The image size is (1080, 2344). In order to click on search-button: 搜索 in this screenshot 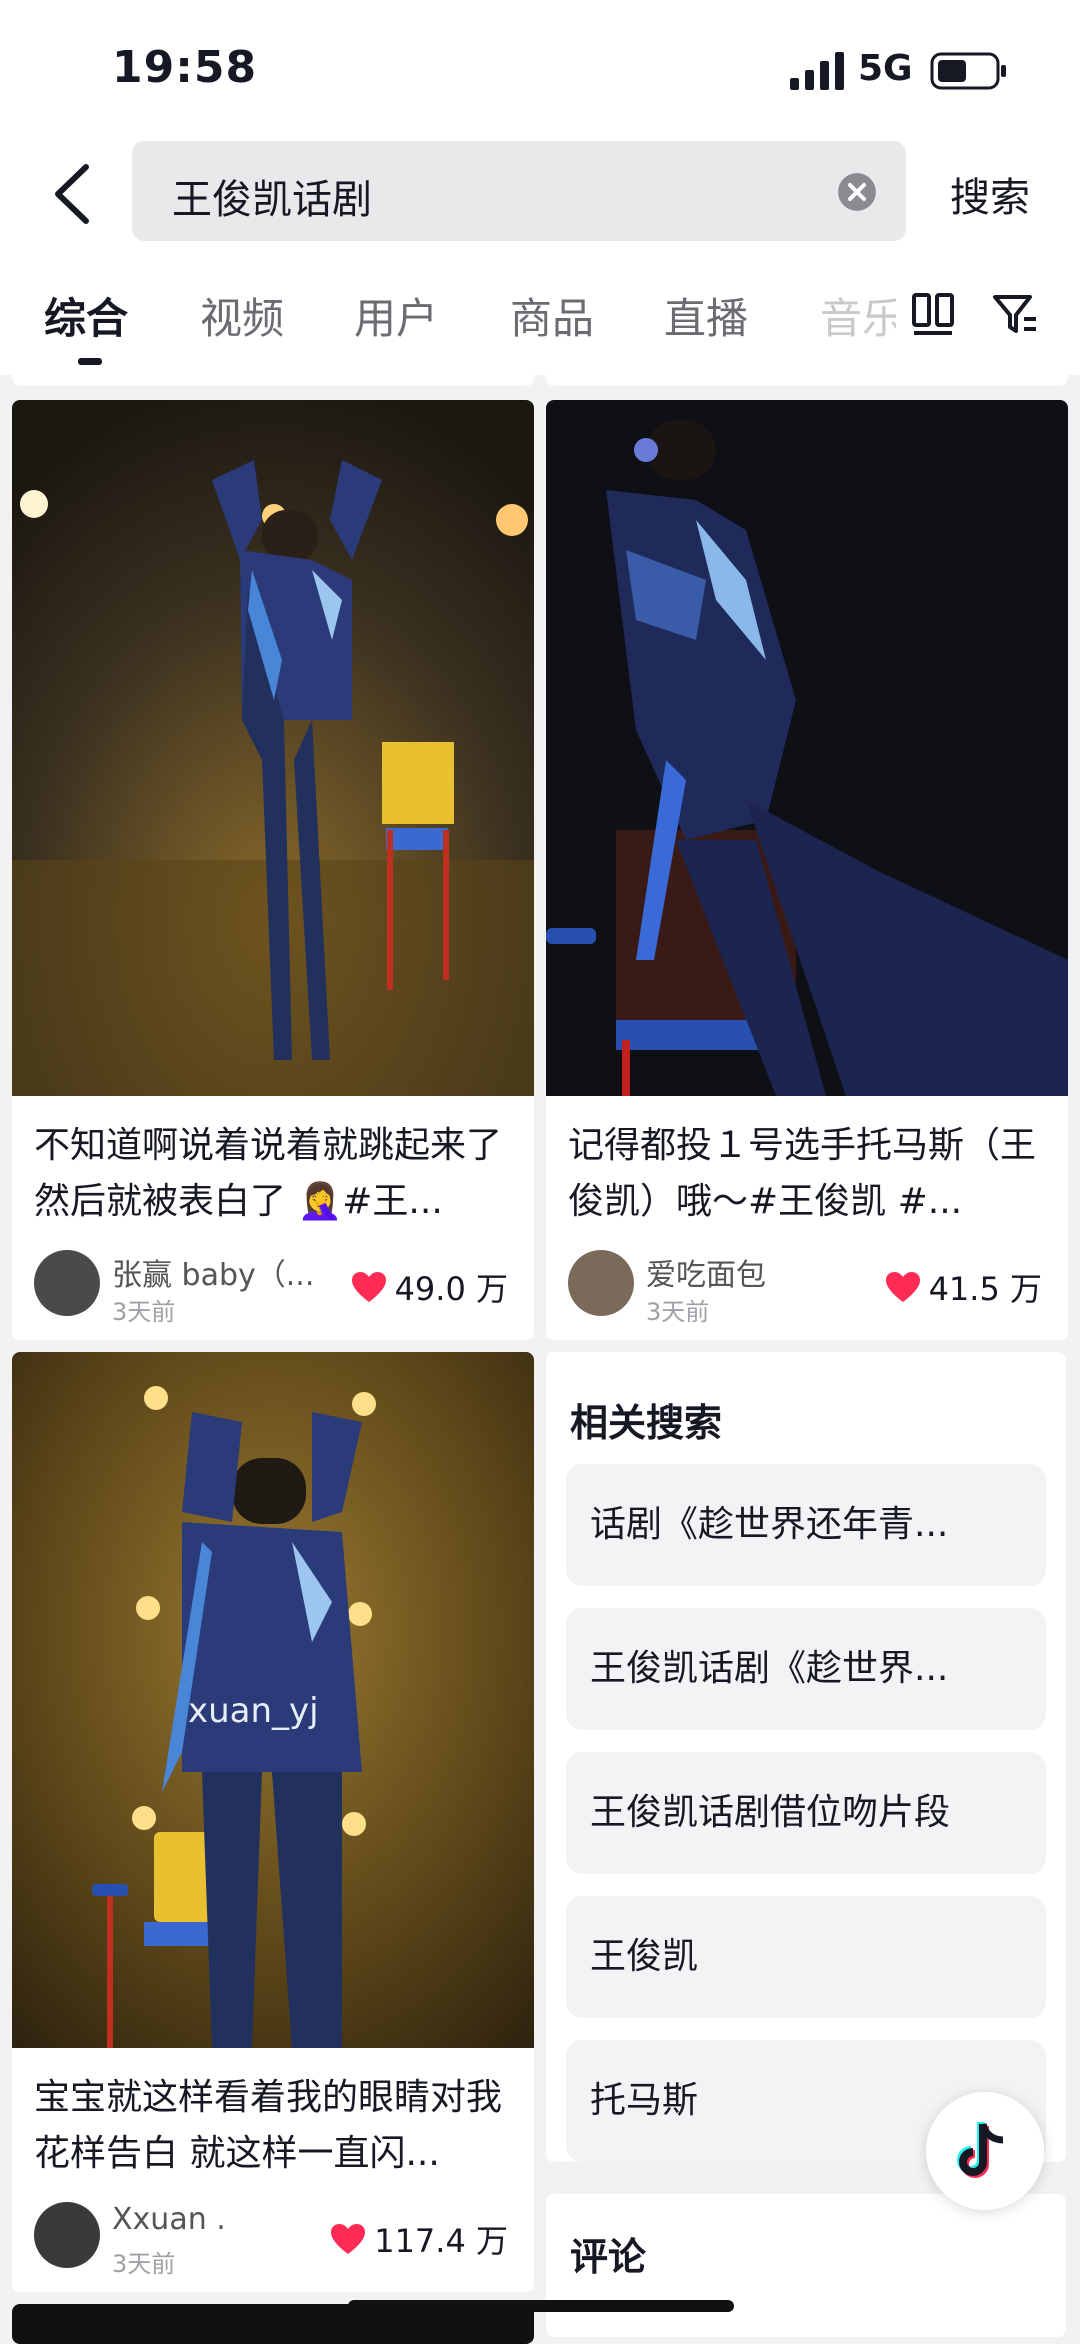, I will do `click(990, 194)`.